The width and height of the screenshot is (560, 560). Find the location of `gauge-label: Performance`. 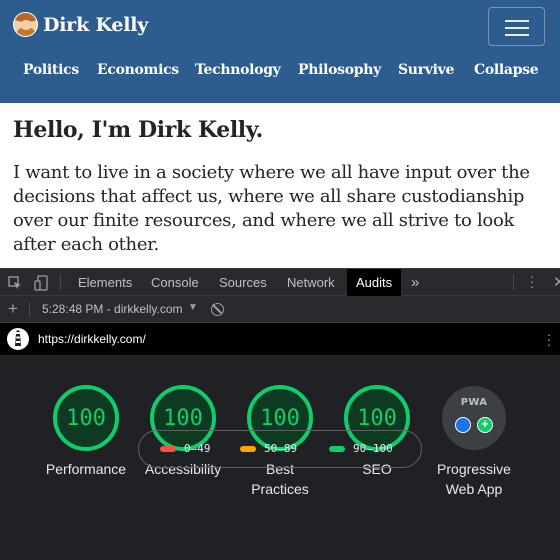

gauge-label: Performance is located at coordinates (86, 469).